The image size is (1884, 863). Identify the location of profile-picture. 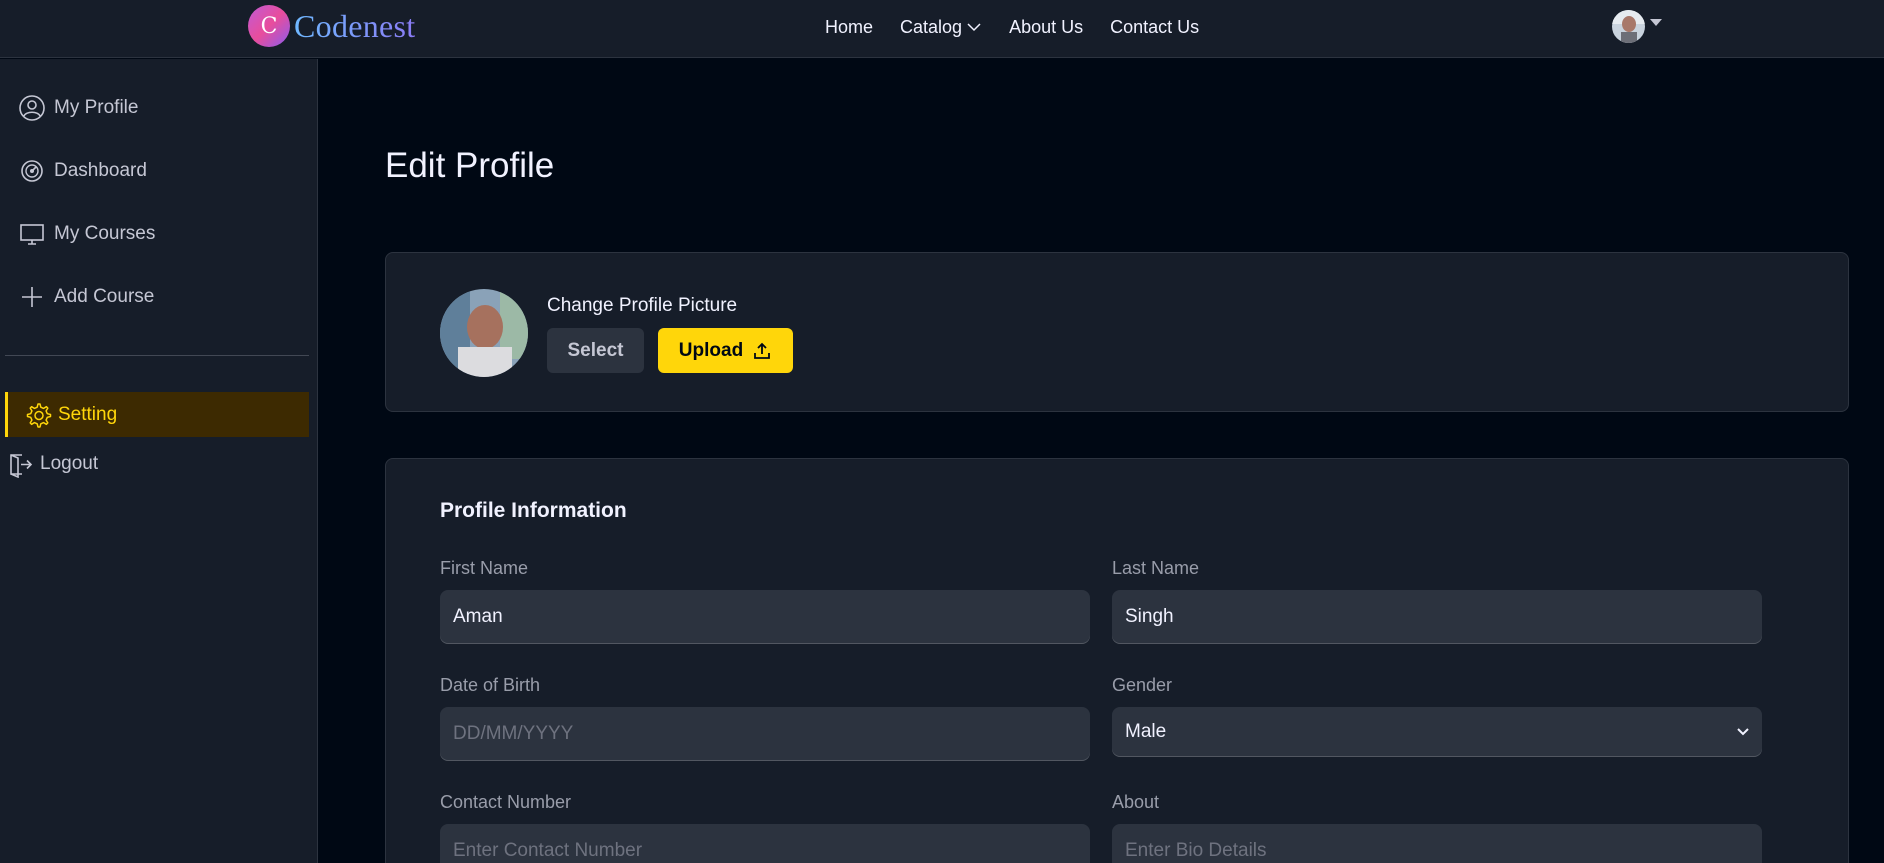
(484, 333).